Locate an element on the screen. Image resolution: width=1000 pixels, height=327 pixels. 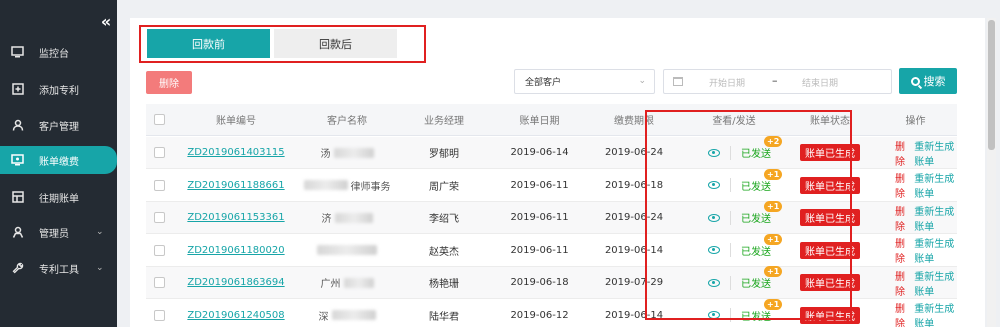
date-range-picker: 开始日期 – 结束日期 is located at coordinates (777, 81).